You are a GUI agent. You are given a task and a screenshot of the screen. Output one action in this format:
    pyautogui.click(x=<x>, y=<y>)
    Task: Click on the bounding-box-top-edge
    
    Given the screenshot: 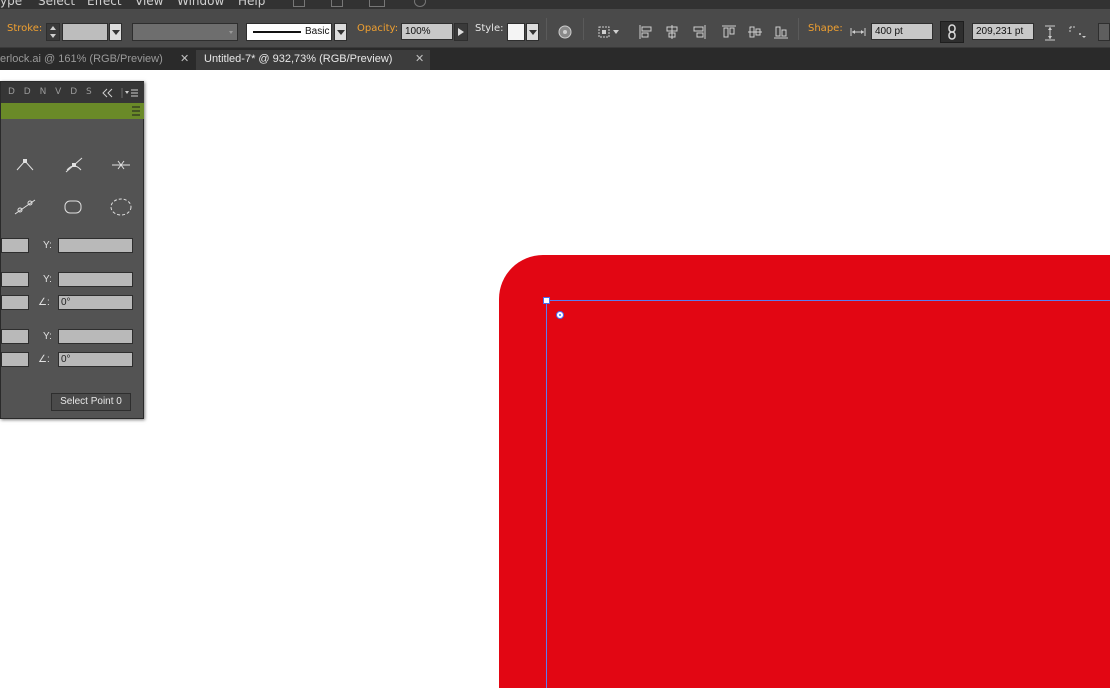 What is the action you would take?
    pyautogui.click(x=828, y=300)
    